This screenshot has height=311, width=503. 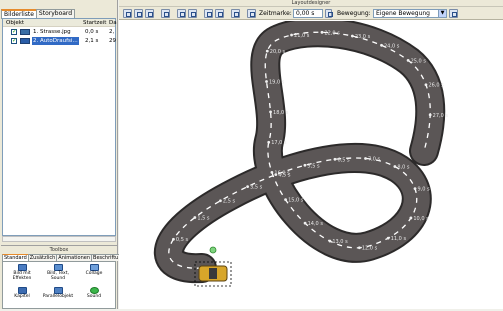 What do you see at coordinates (279, 143) in the screenshot?
I see `waypoint-time-label: 17,0 s` at bounding box center [279, 143].